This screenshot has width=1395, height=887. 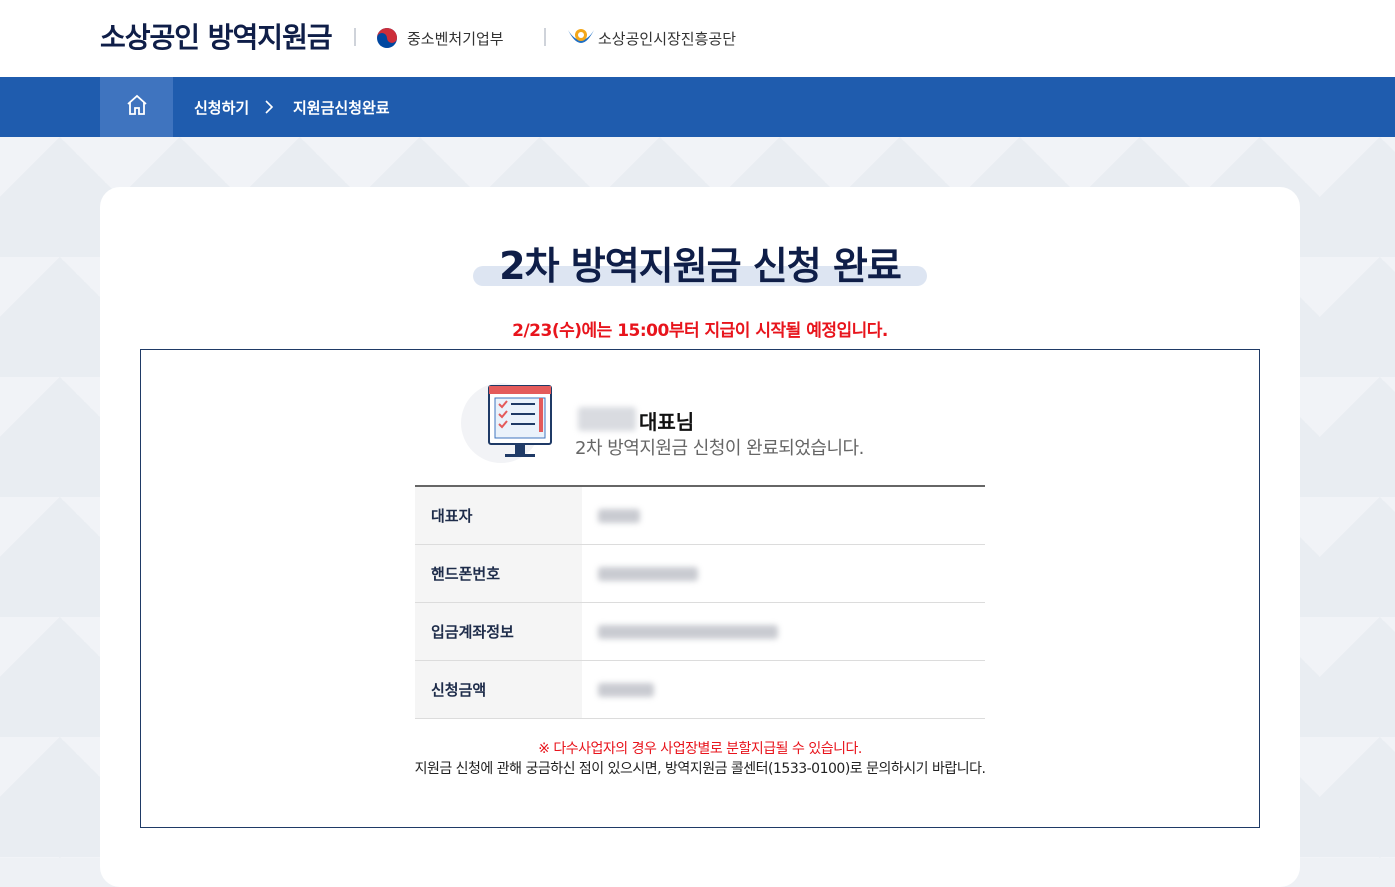 I want to click on home-button, so click(x=136, y=107).